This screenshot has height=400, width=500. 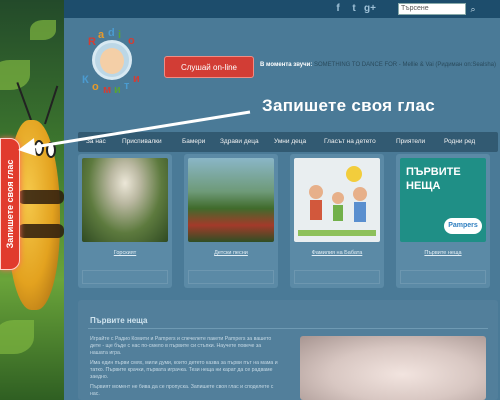 What do you see at coordinates (338, 9) in the screenshot?
I see `facebook-icon: f` at bounding box center [338, 9].